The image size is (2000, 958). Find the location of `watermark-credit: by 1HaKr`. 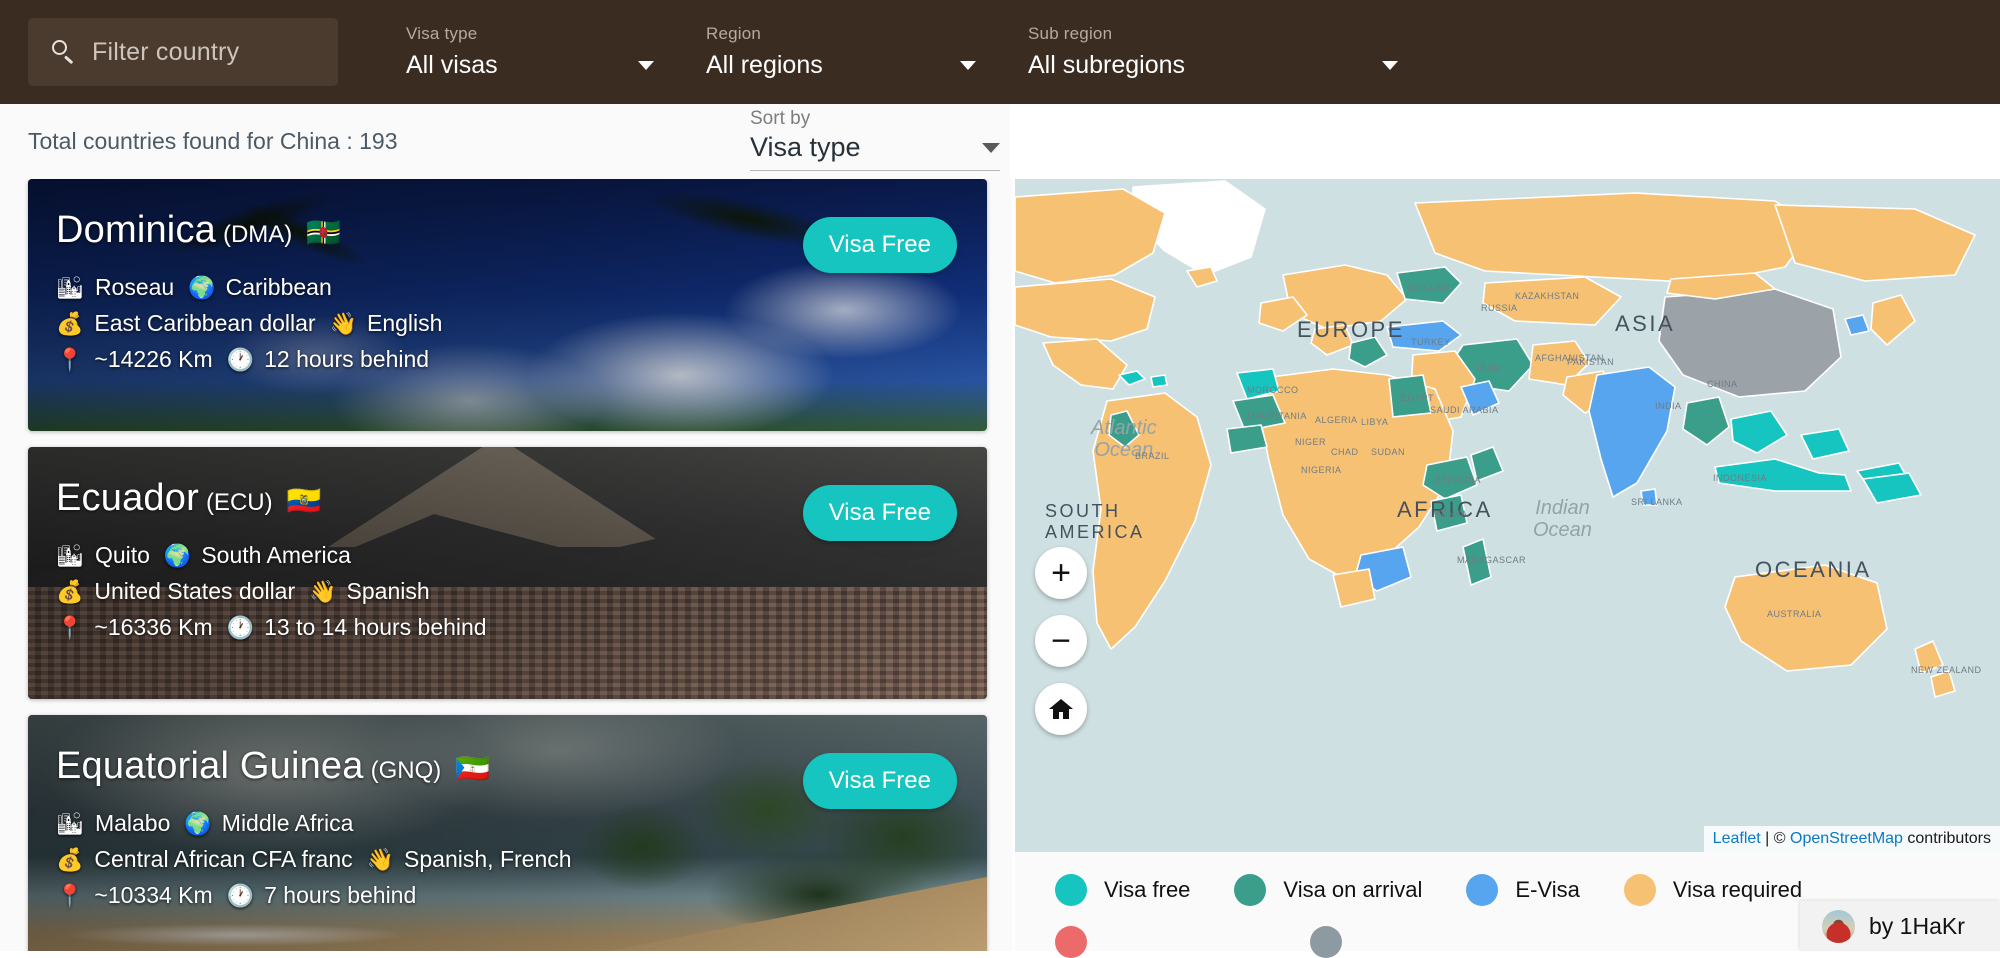

watermark-credit: by 1HaKr is located at coordinates (1900, 926).